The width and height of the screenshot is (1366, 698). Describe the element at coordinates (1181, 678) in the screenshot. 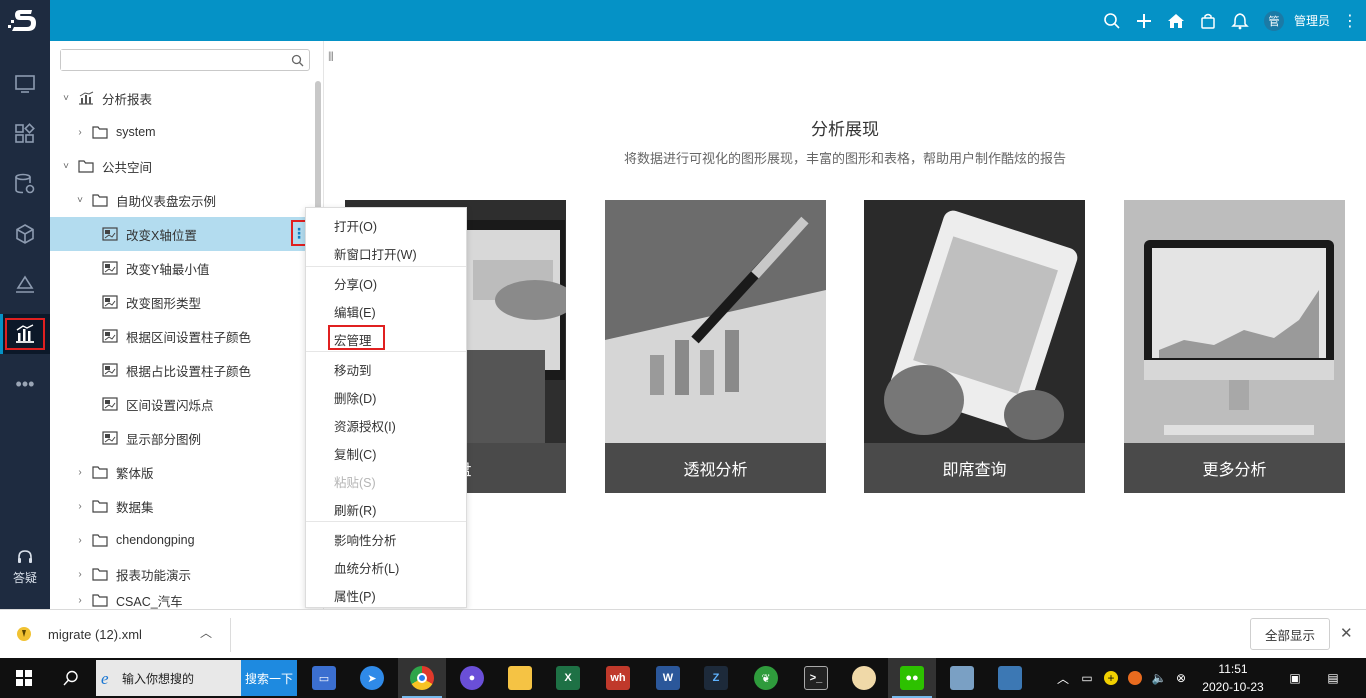

I see `network-off-icon: ⊗` at that location.